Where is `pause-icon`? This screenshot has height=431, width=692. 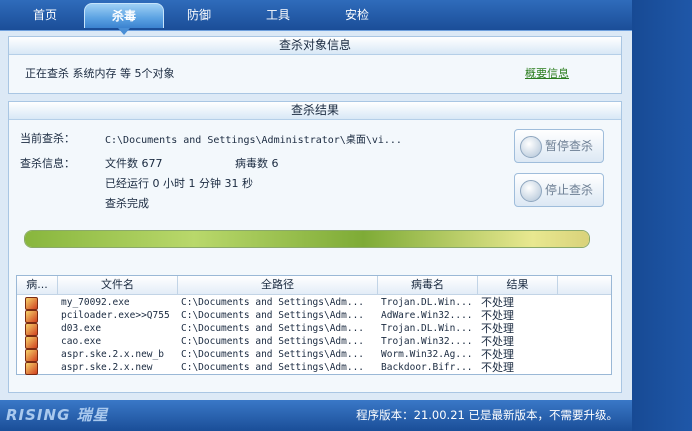 pause-icon is located at coordinates (531, 147).